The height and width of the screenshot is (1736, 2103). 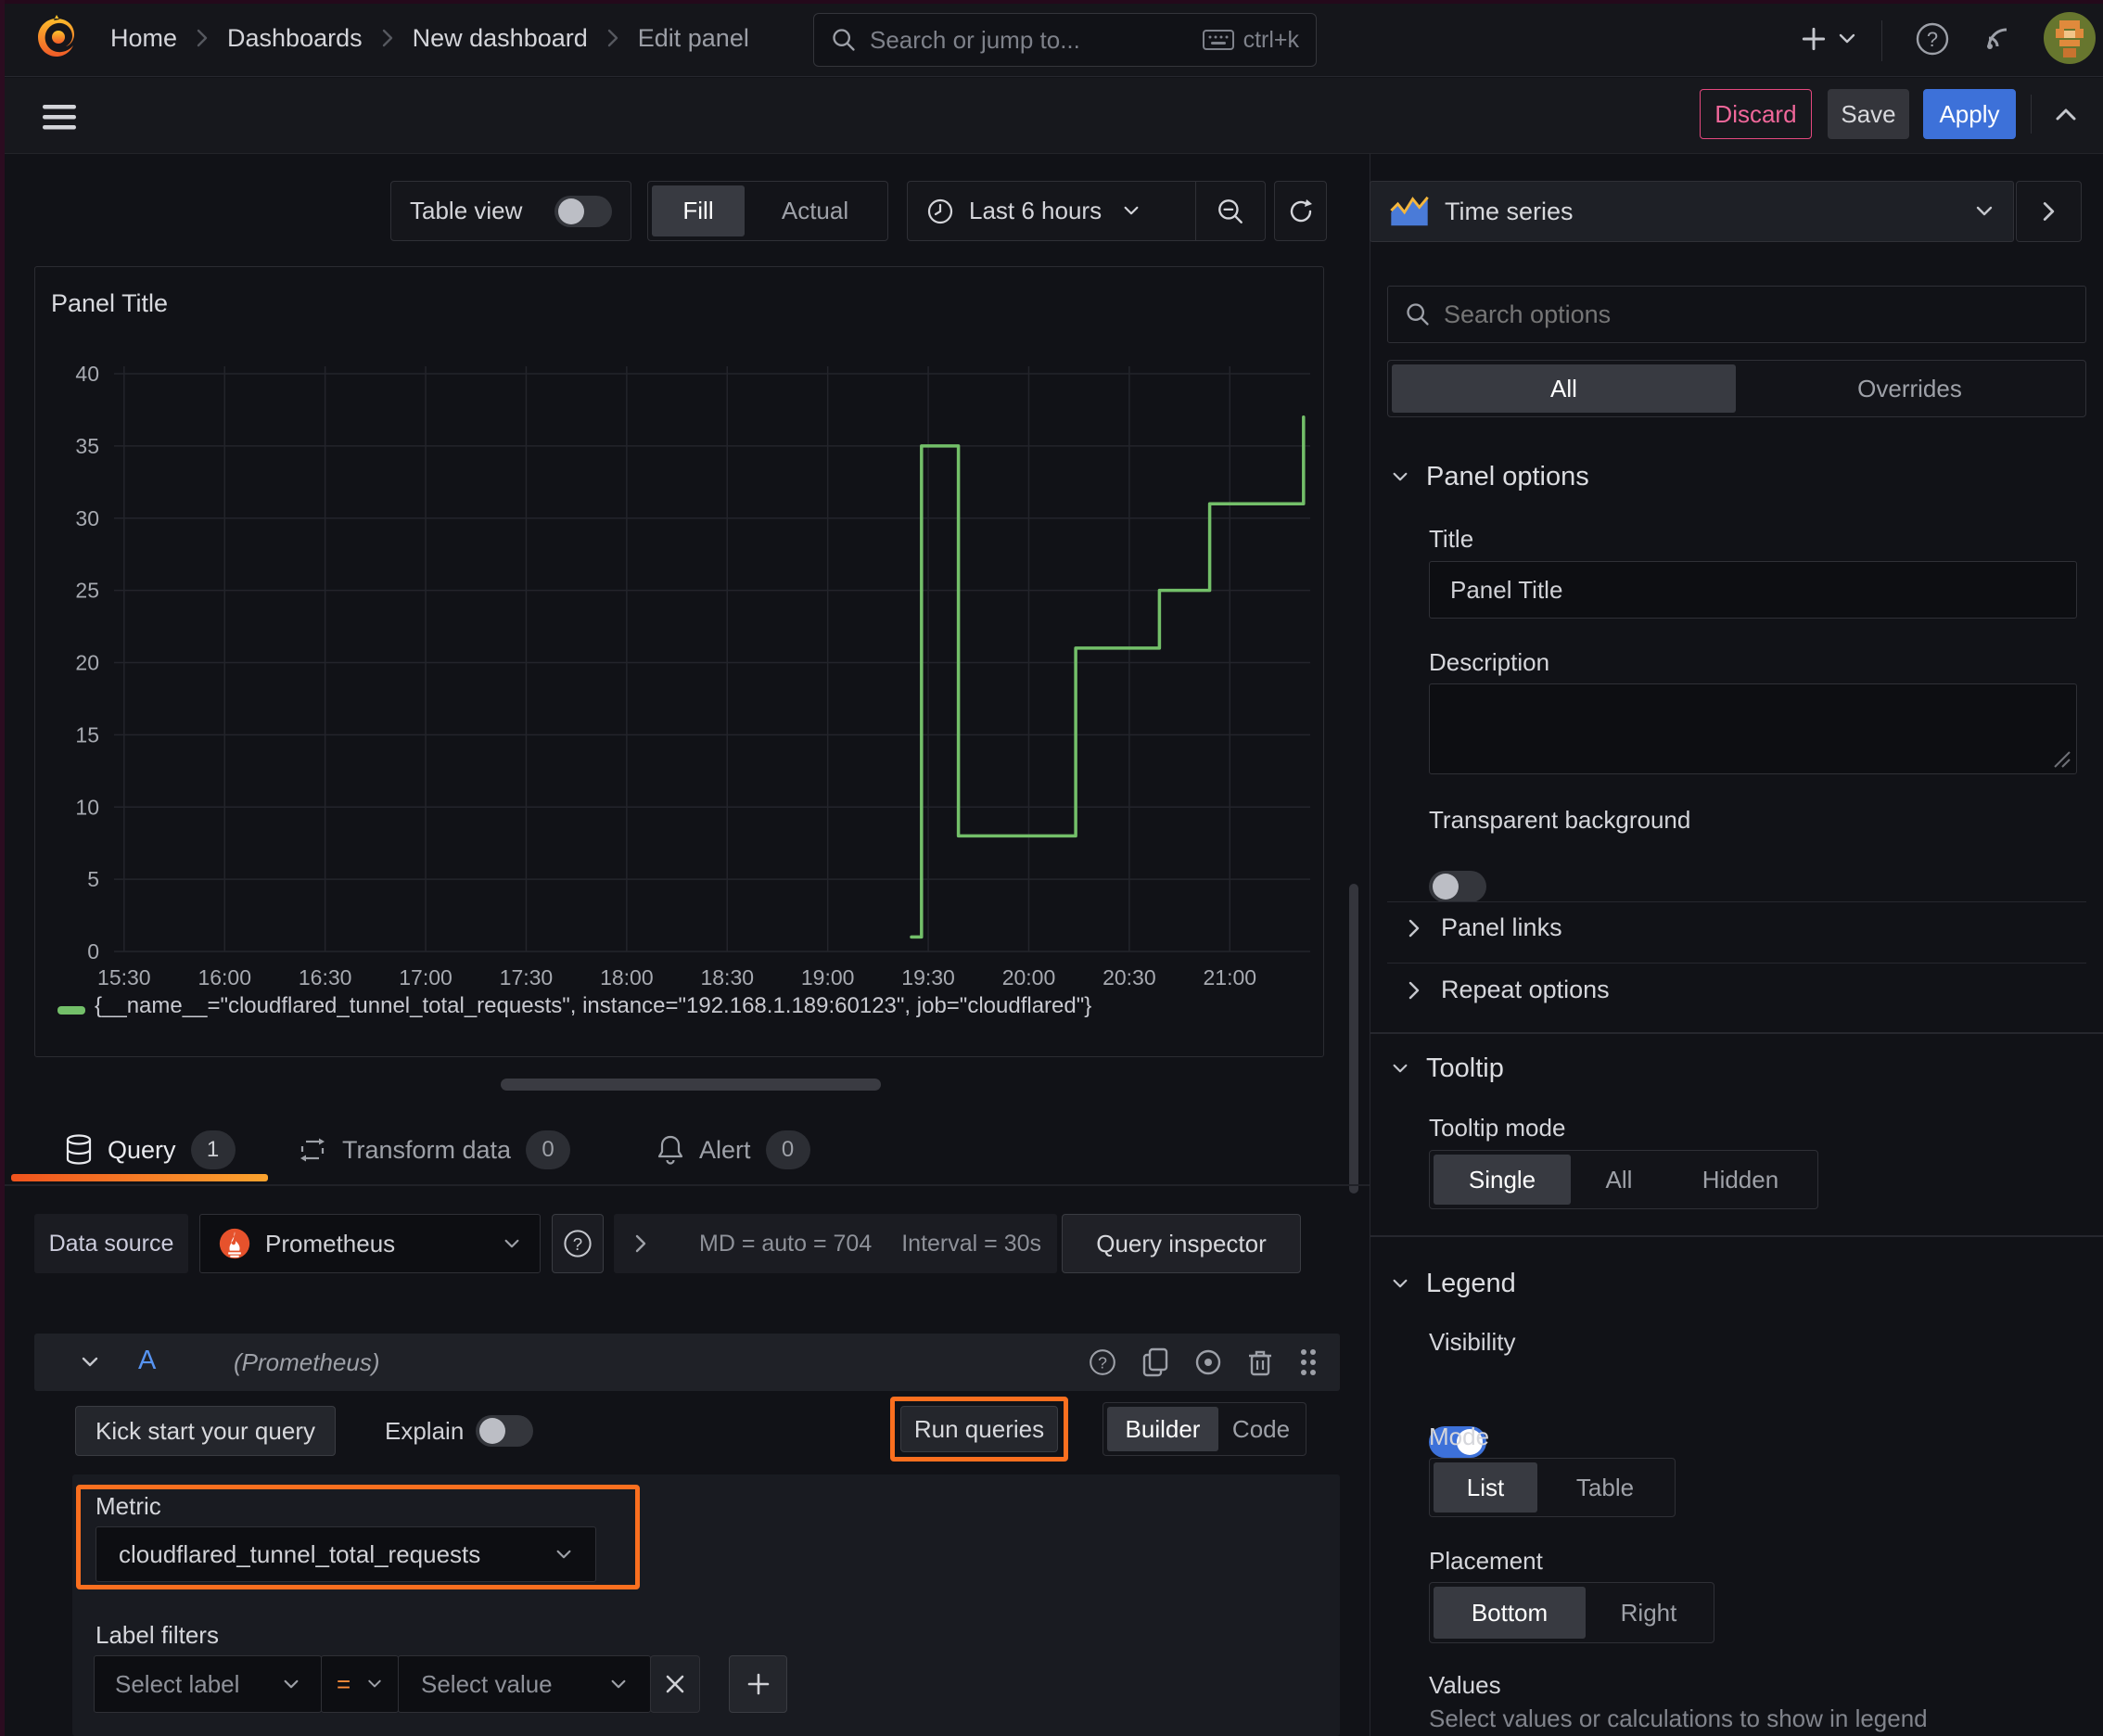 I want to click on query-ref-id: A, so click(x=147, y=1361).